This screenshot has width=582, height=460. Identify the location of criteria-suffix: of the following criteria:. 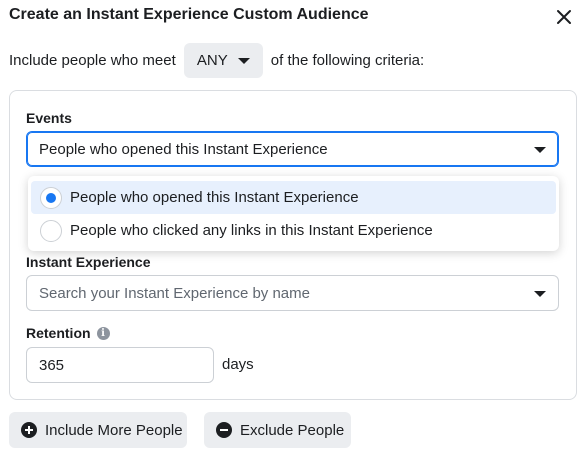
(347, 60).